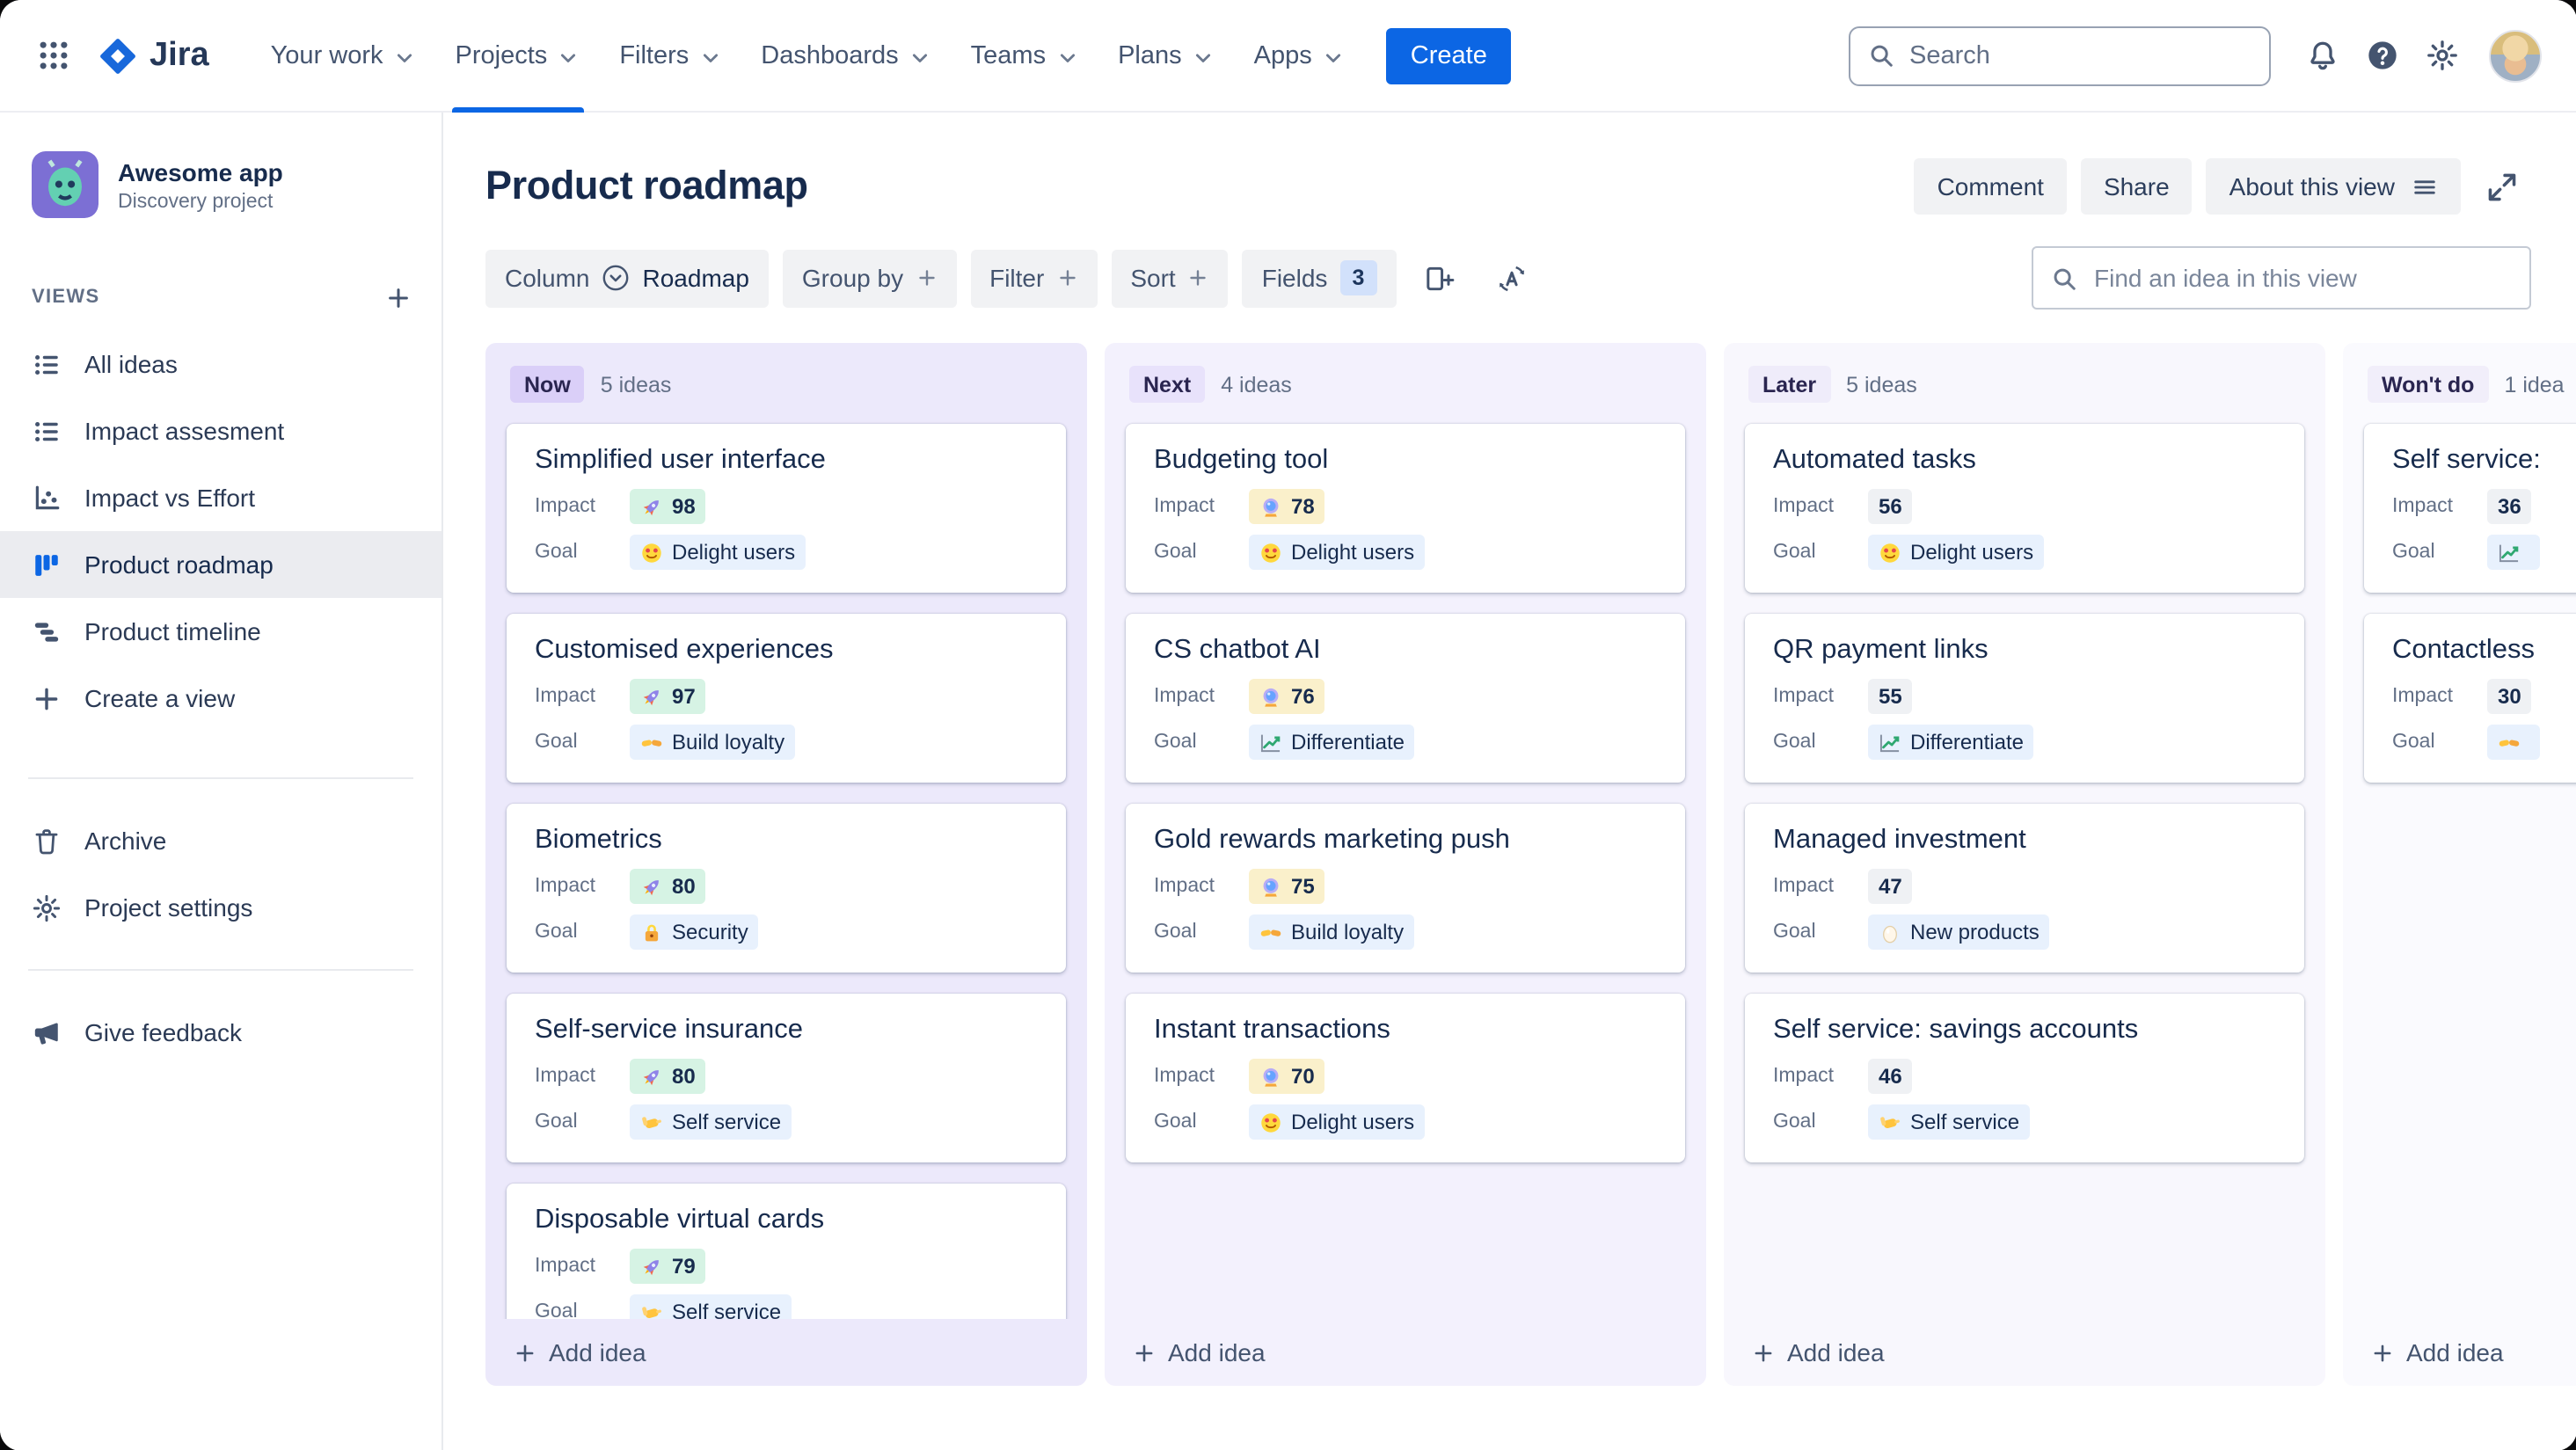 The width and height of the screenshot is (2576, 1450). I want to click on idea-card-title: Disposable virtual cards, so click(680, 1220).